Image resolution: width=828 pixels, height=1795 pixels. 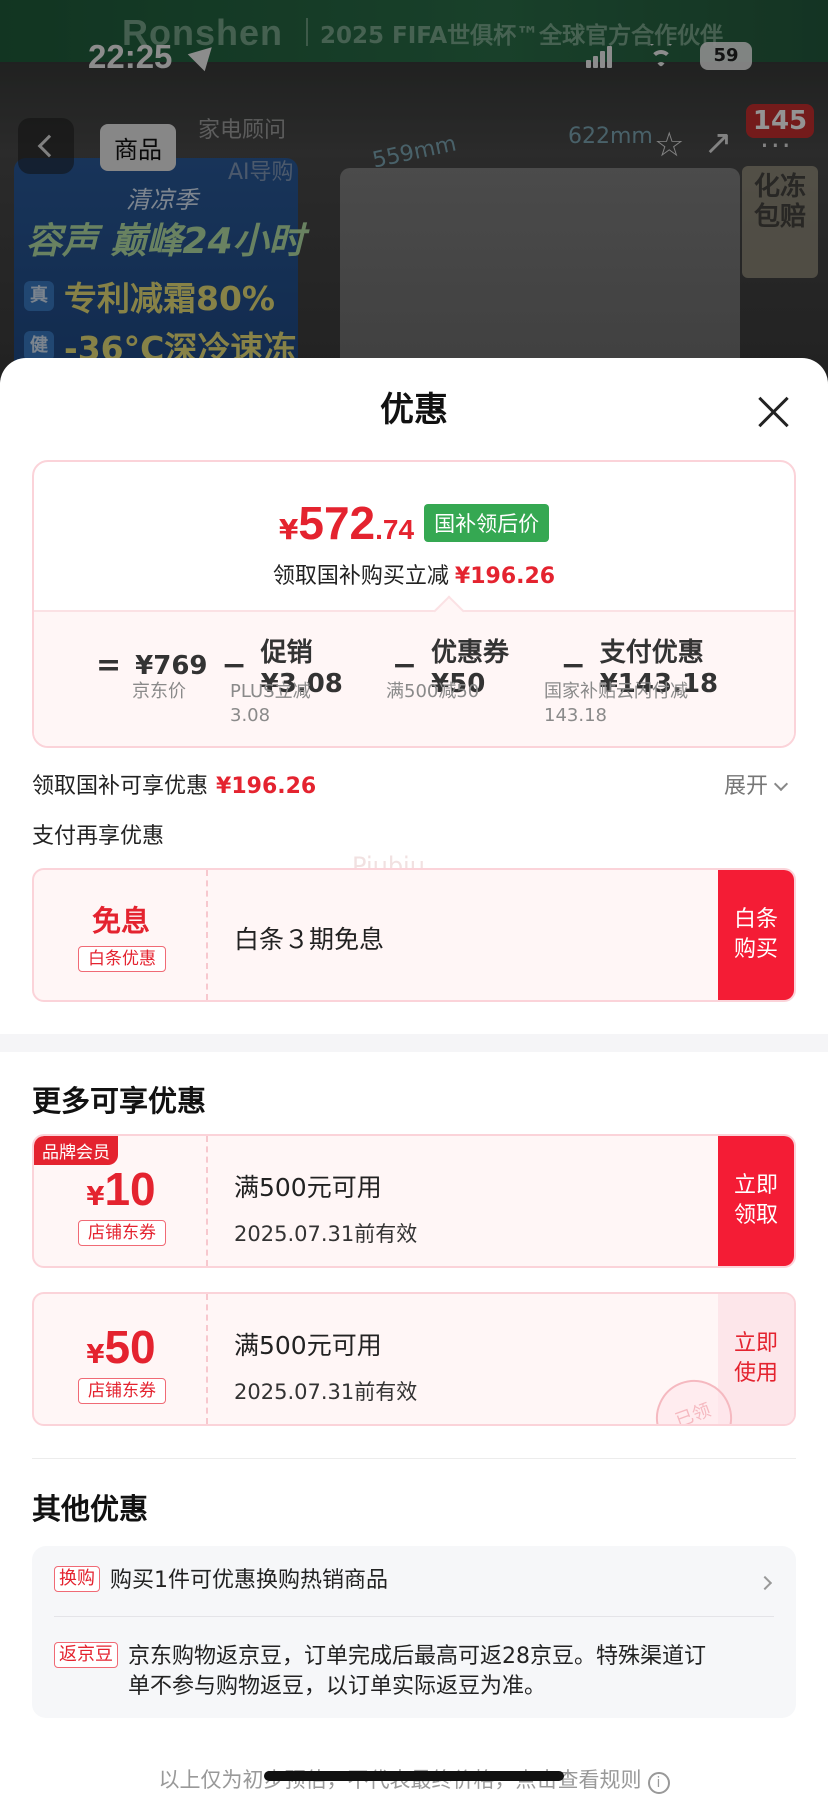 What do you see at coordinates (250, 715) in the screenshot?
I see `promo-label-2: 3.08` at bounding box center [250, 715].